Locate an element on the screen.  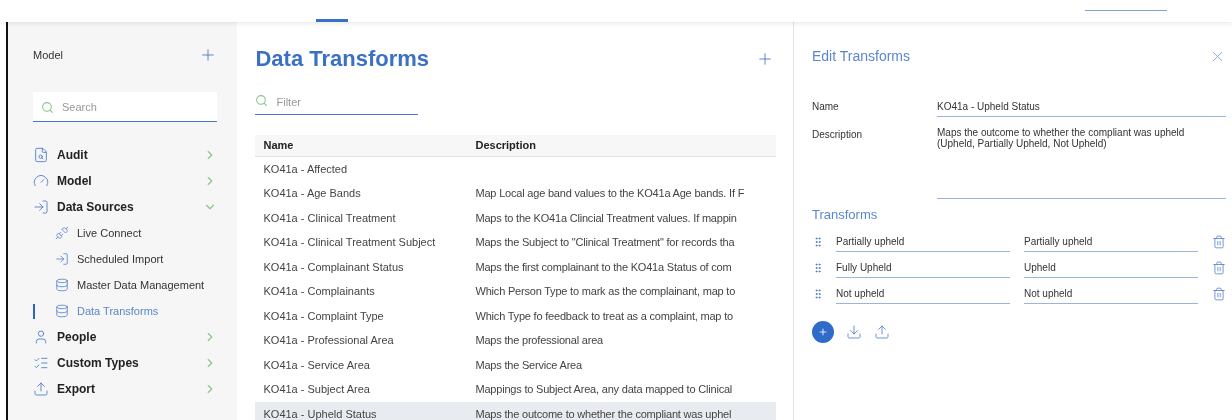
table-row: KO41a - Complainants Which Person Type to mark as the complainant, map to is located at coordinates (515, 291).